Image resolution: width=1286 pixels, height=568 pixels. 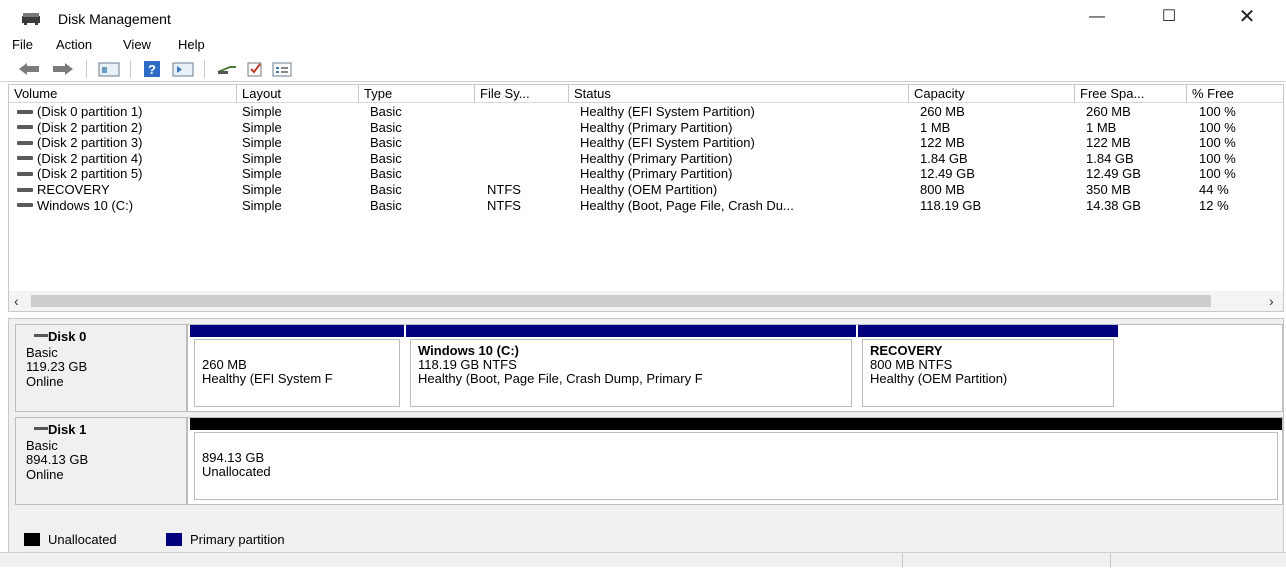 What do you see at coordinates (1235, 94) in the screenshot?
I see `column-header-percent-free: % Free` at bounding box center [1235, 94].